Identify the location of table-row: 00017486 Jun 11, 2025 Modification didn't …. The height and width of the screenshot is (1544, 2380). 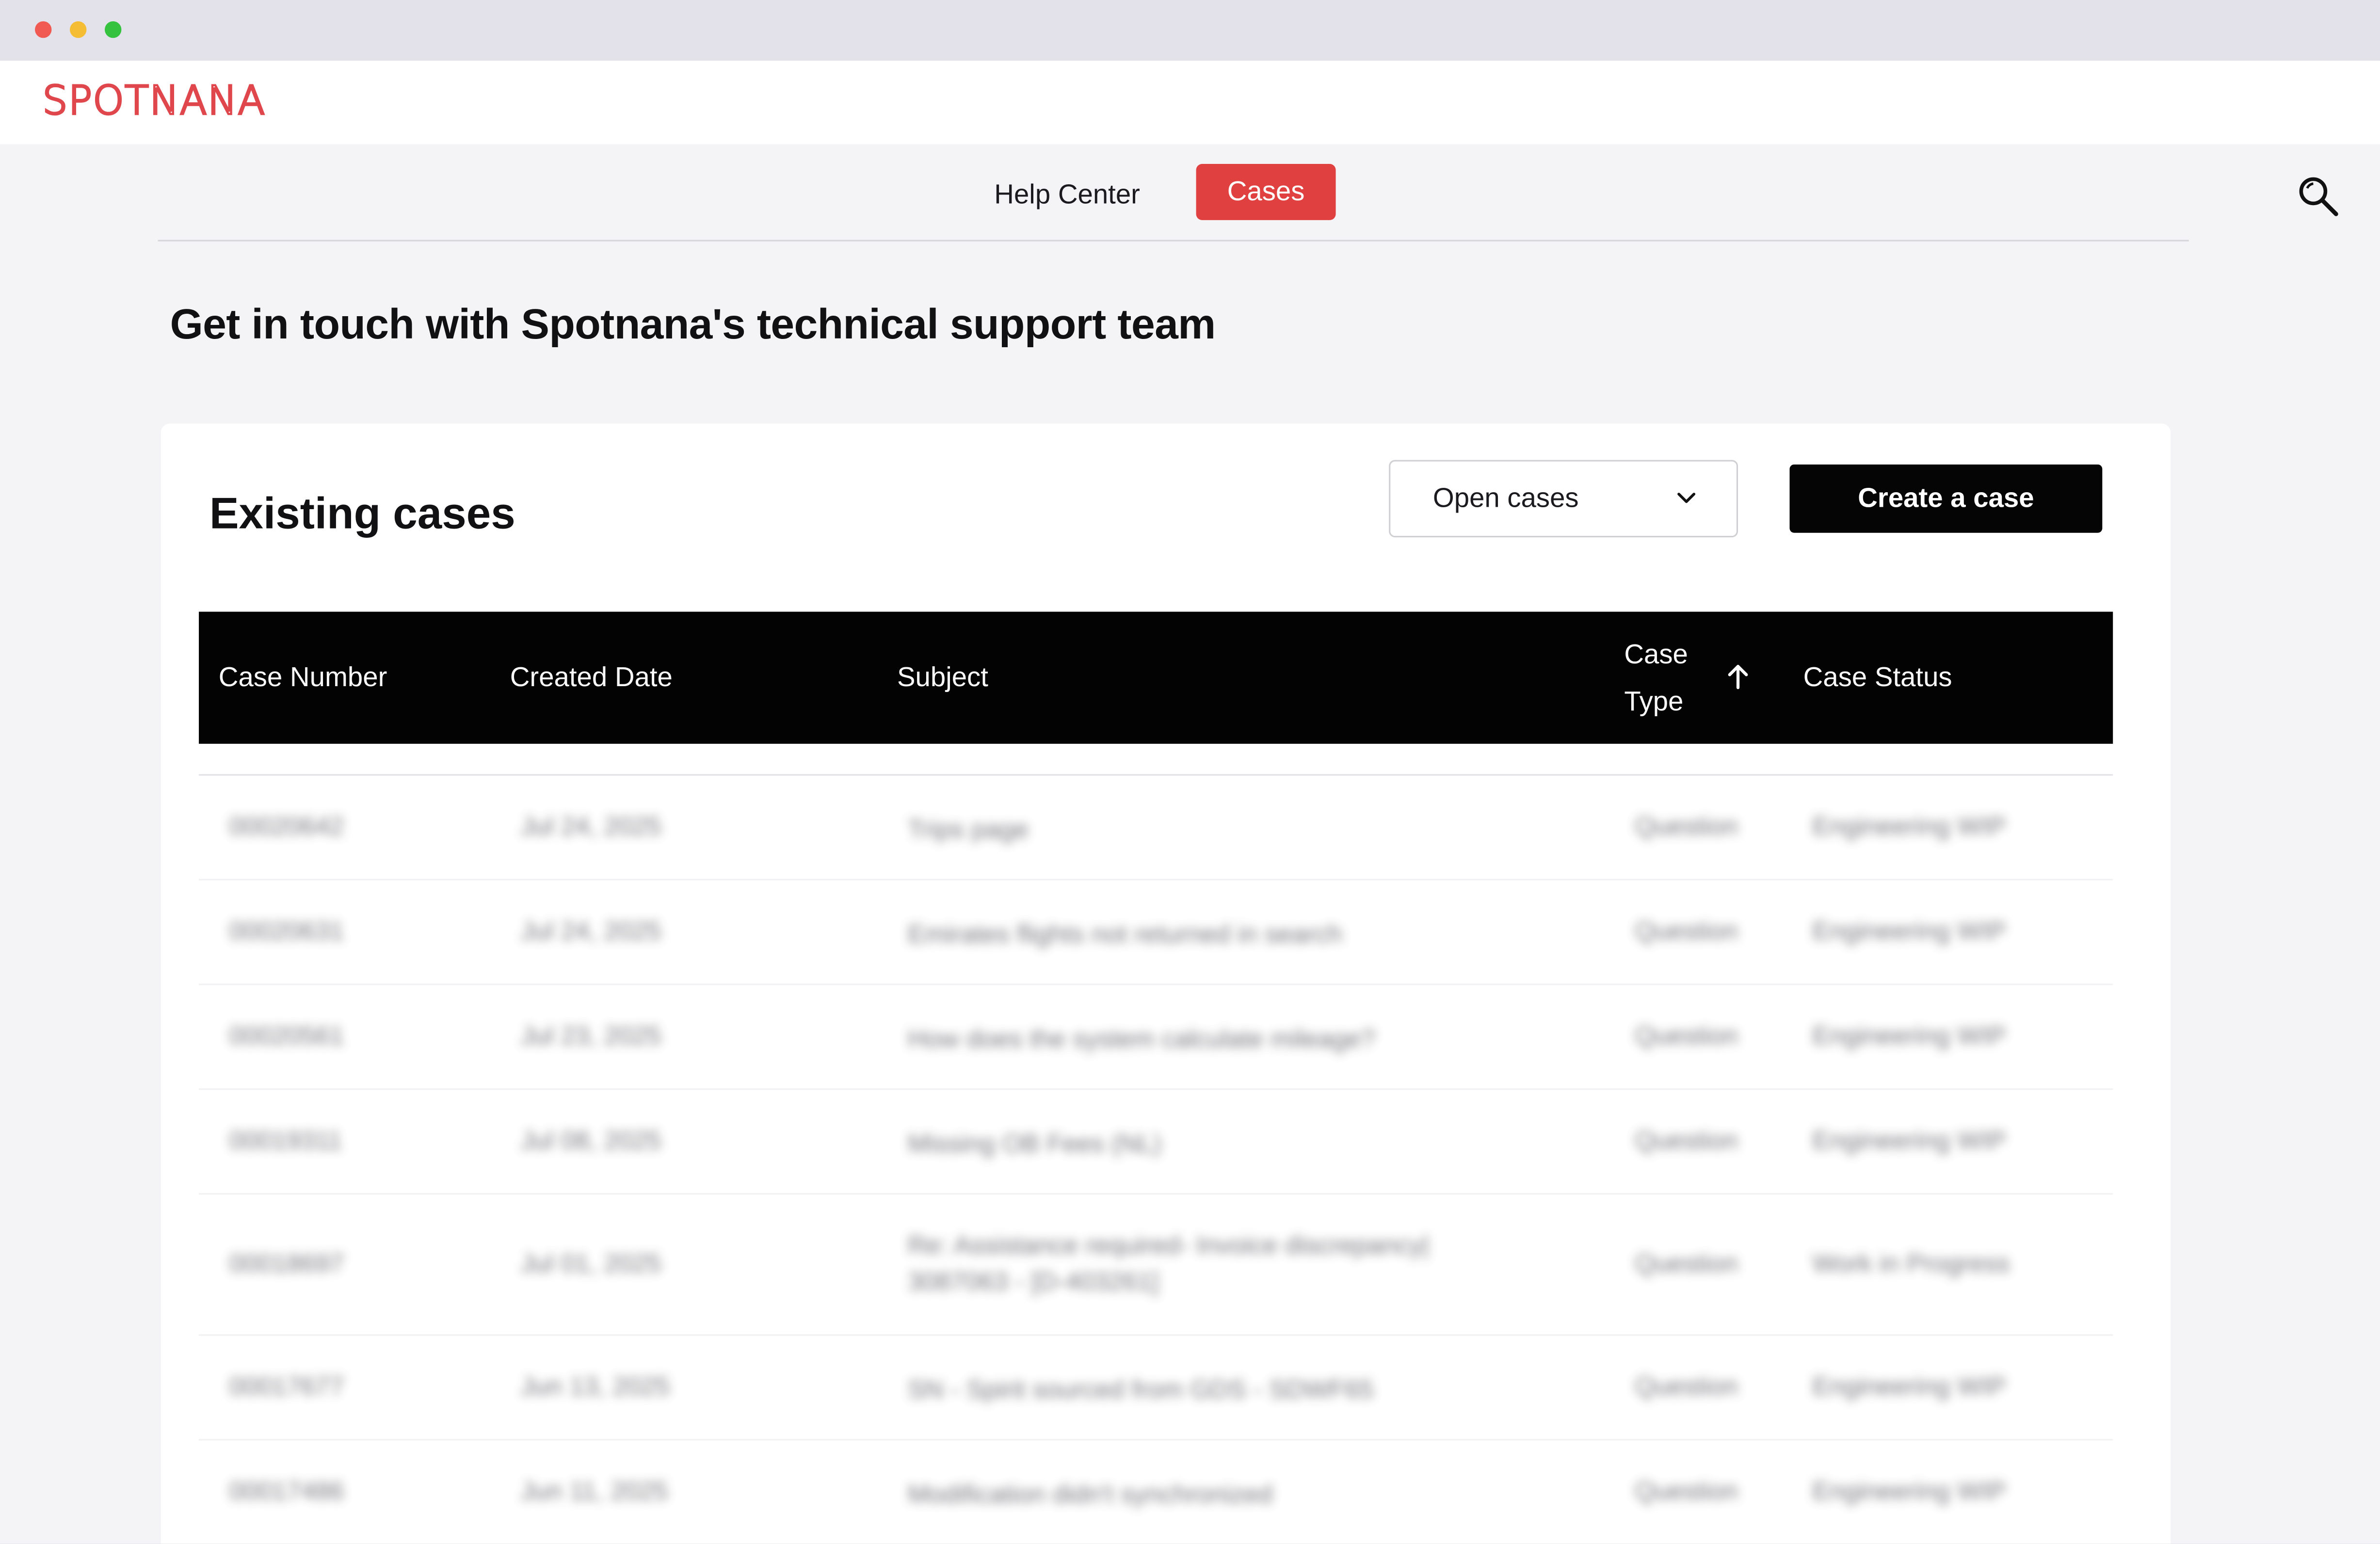
(1156, 1493).